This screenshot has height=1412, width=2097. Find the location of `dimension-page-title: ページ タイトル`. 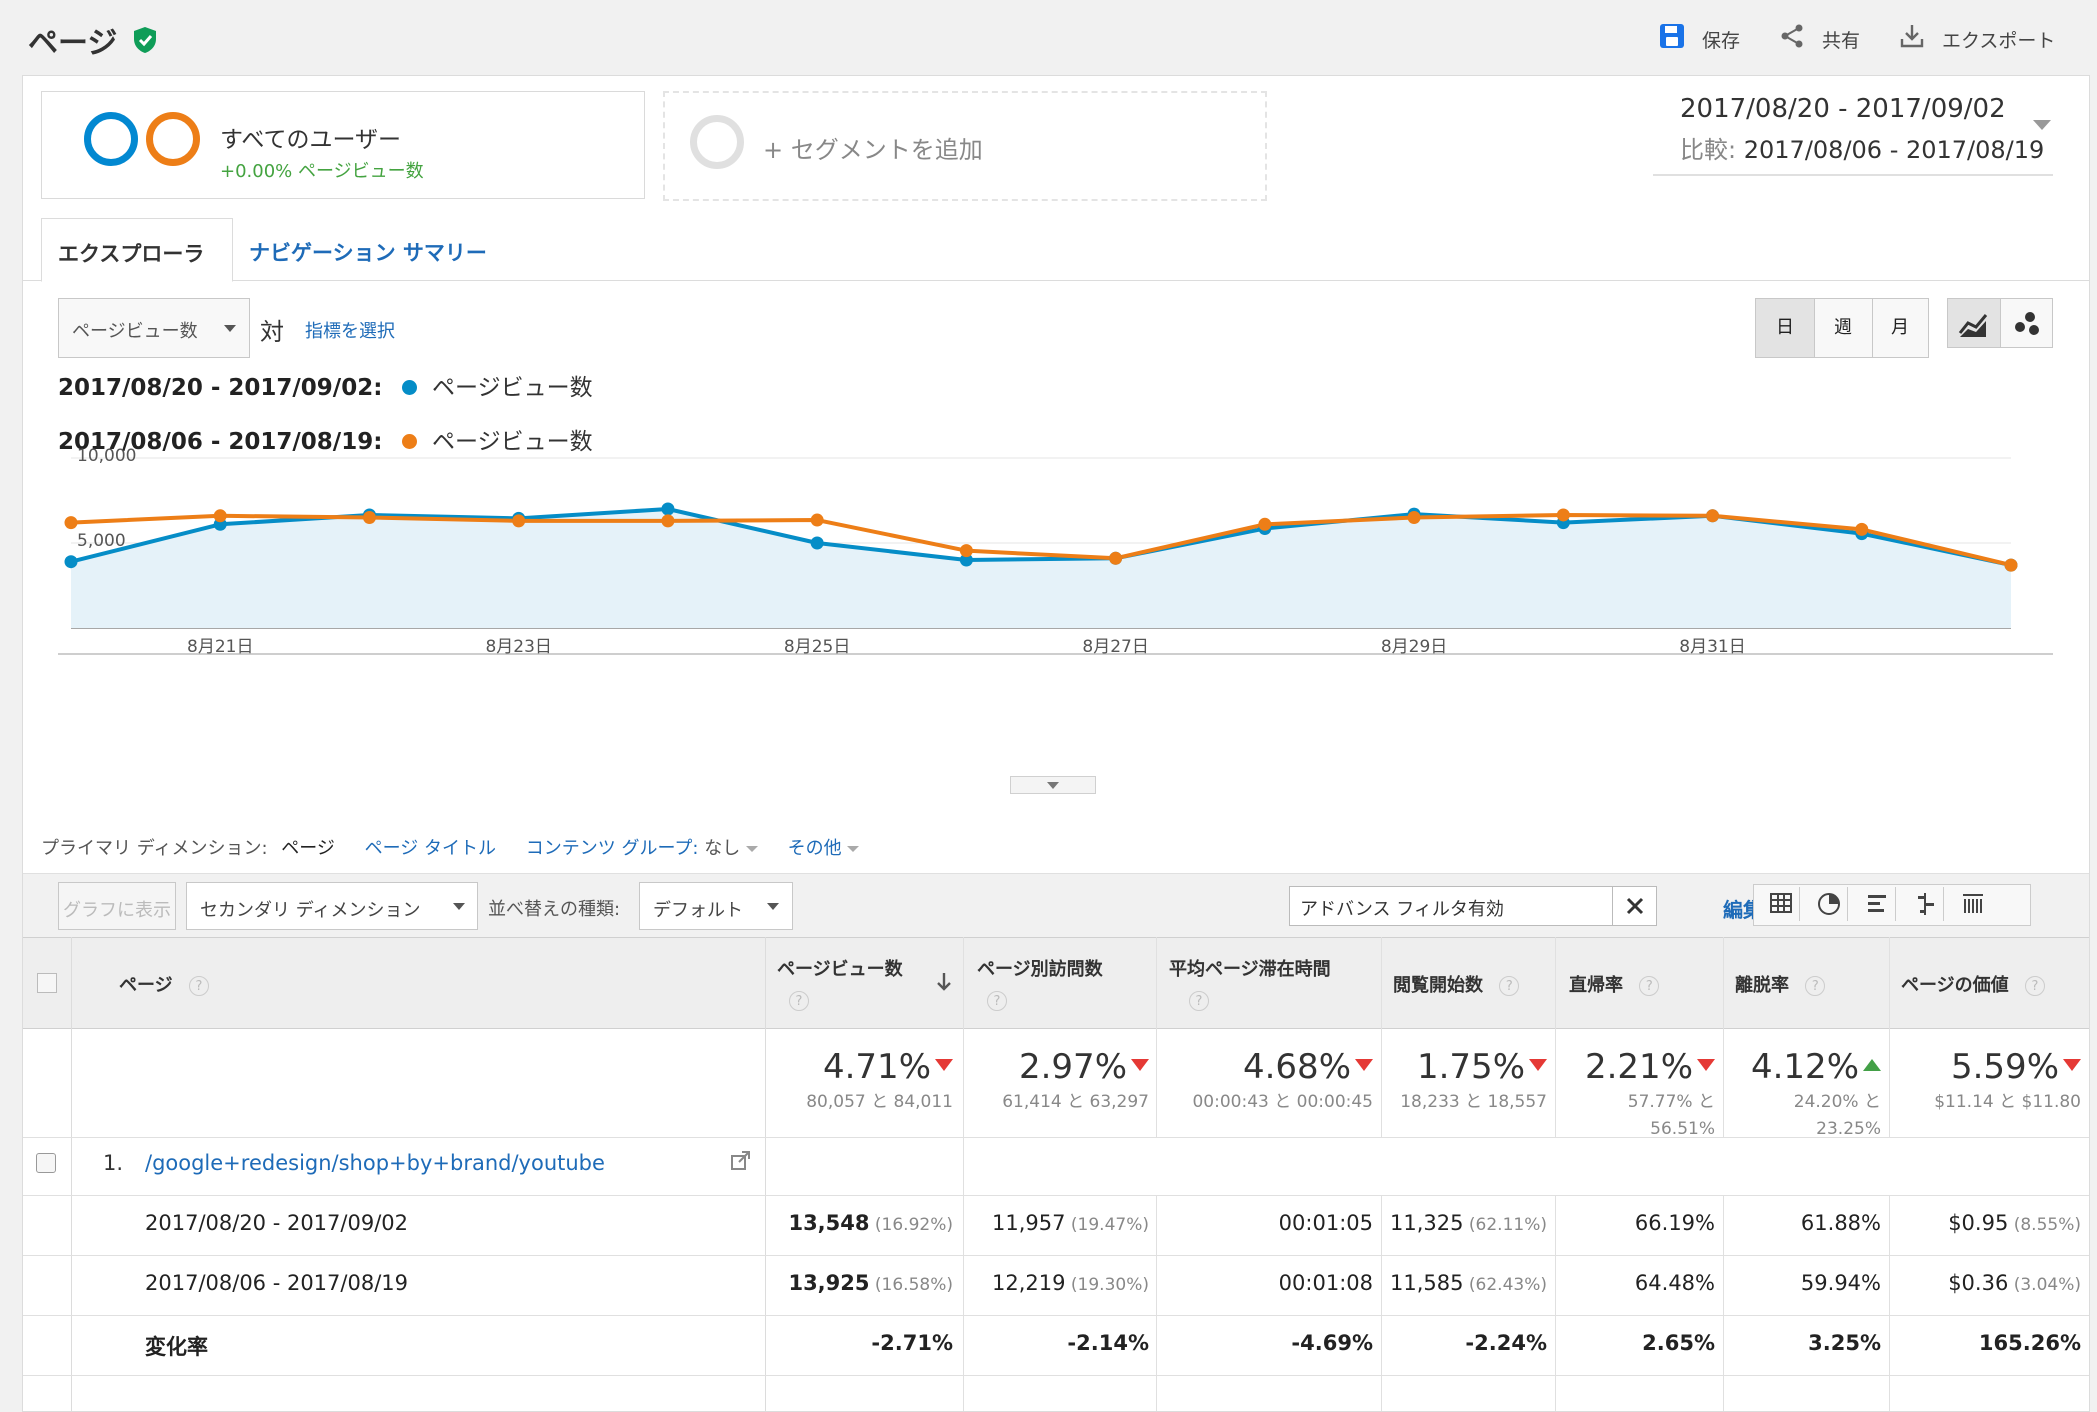

dimension-page-title: ページ タイトル is located at coordinates (430, 848).